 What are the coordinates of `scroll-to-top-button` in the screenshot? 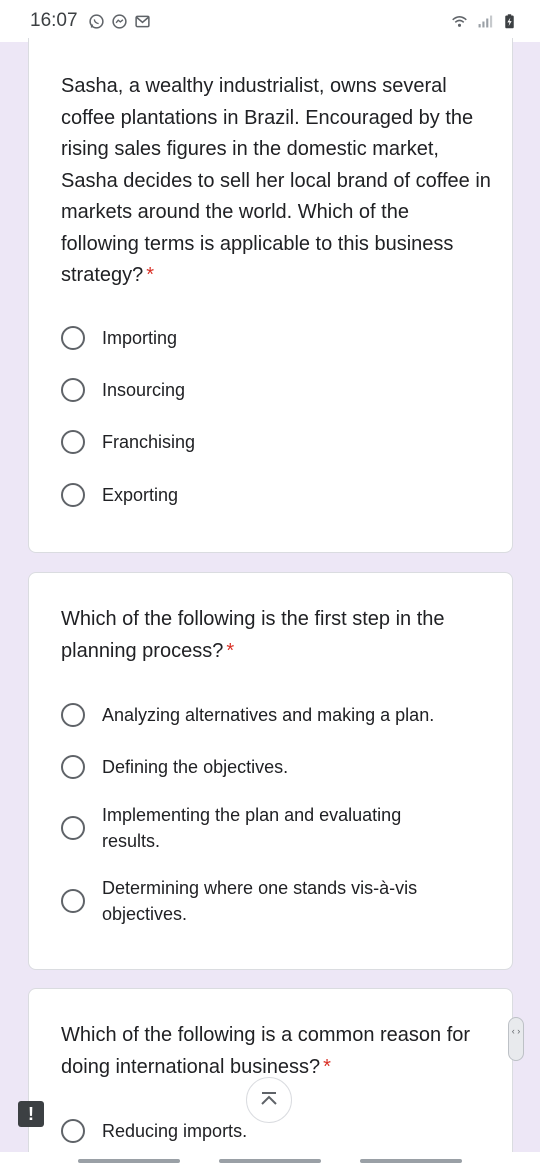 It's located at (269, 1100).